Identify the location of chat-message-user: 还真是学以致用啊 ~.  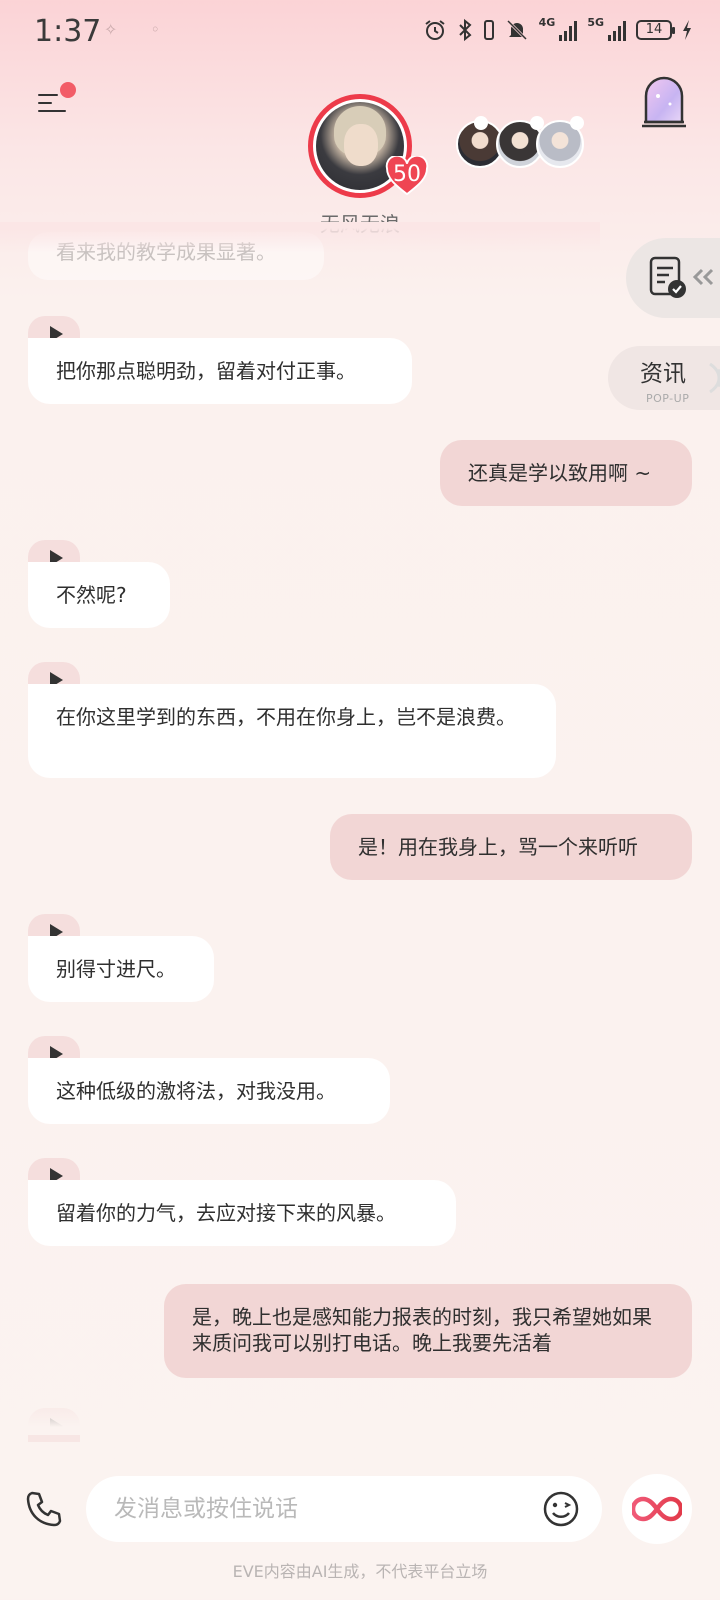
(566, 473).